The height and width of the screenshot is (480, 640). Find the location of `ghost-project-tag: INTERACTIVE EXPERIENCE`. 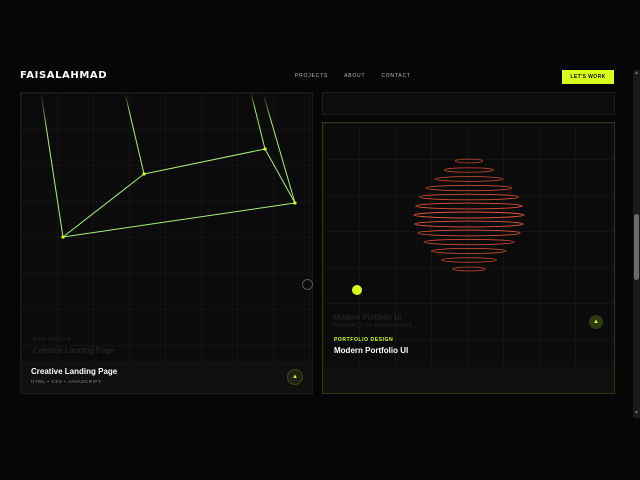

ghost-project-tag: INTERACTIVE EXPERIENCE is located at coordinates (373, 326).